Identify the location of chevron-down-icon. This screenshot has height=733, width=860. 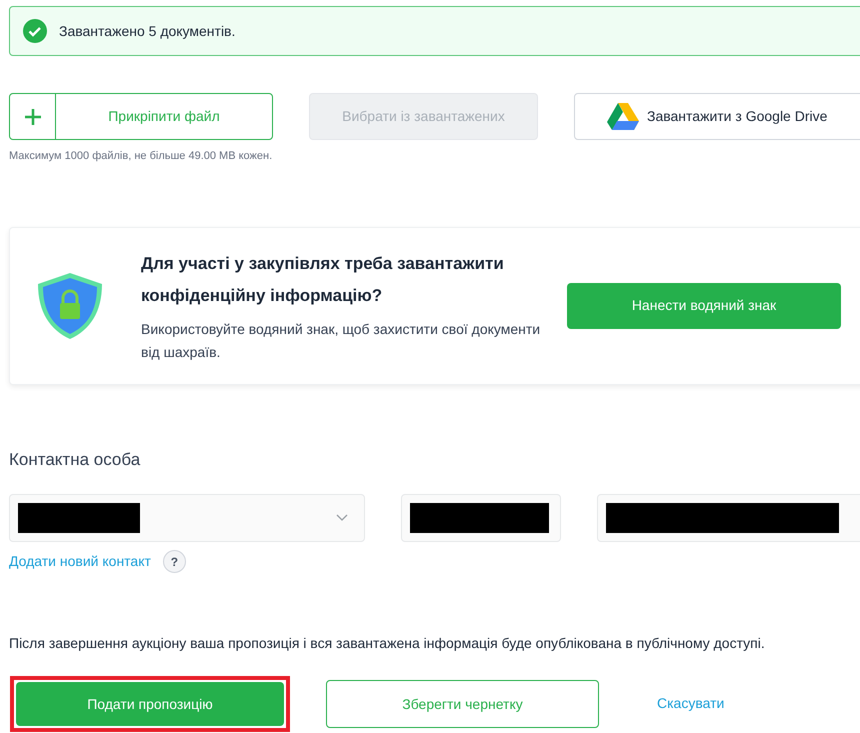
(342, 518).